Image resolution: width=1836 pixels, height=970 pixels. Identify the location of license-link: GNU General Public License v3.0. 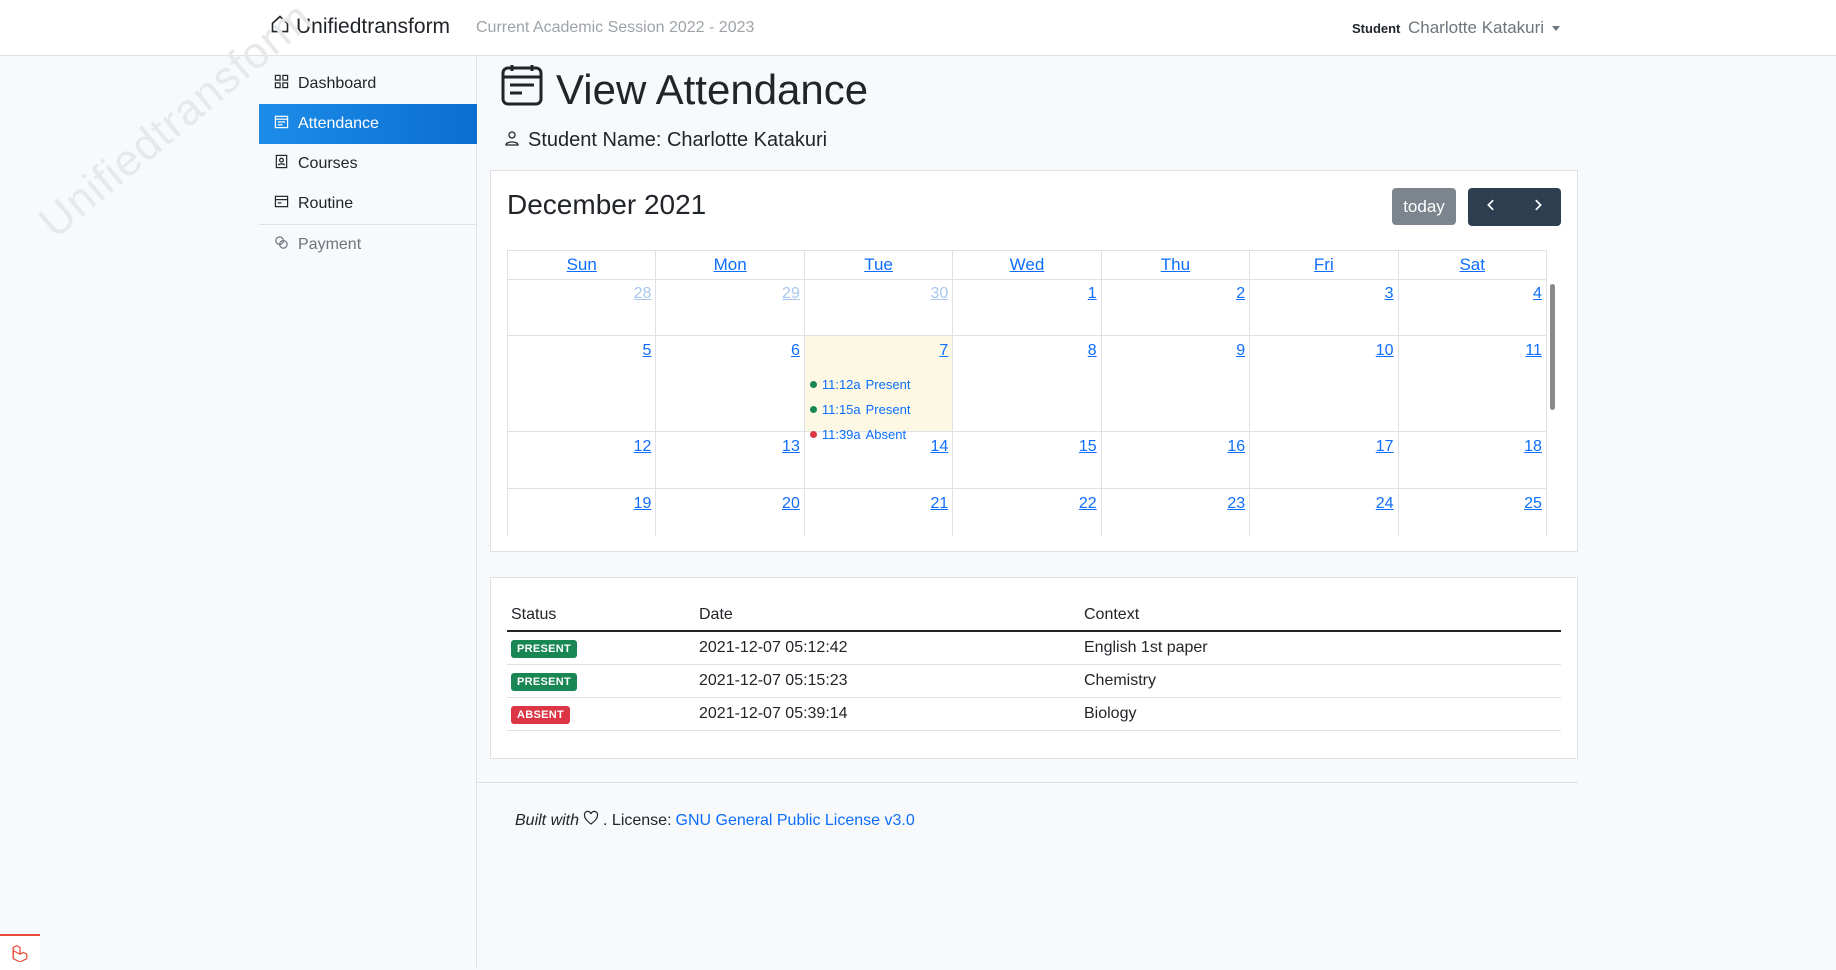
(795, 821).